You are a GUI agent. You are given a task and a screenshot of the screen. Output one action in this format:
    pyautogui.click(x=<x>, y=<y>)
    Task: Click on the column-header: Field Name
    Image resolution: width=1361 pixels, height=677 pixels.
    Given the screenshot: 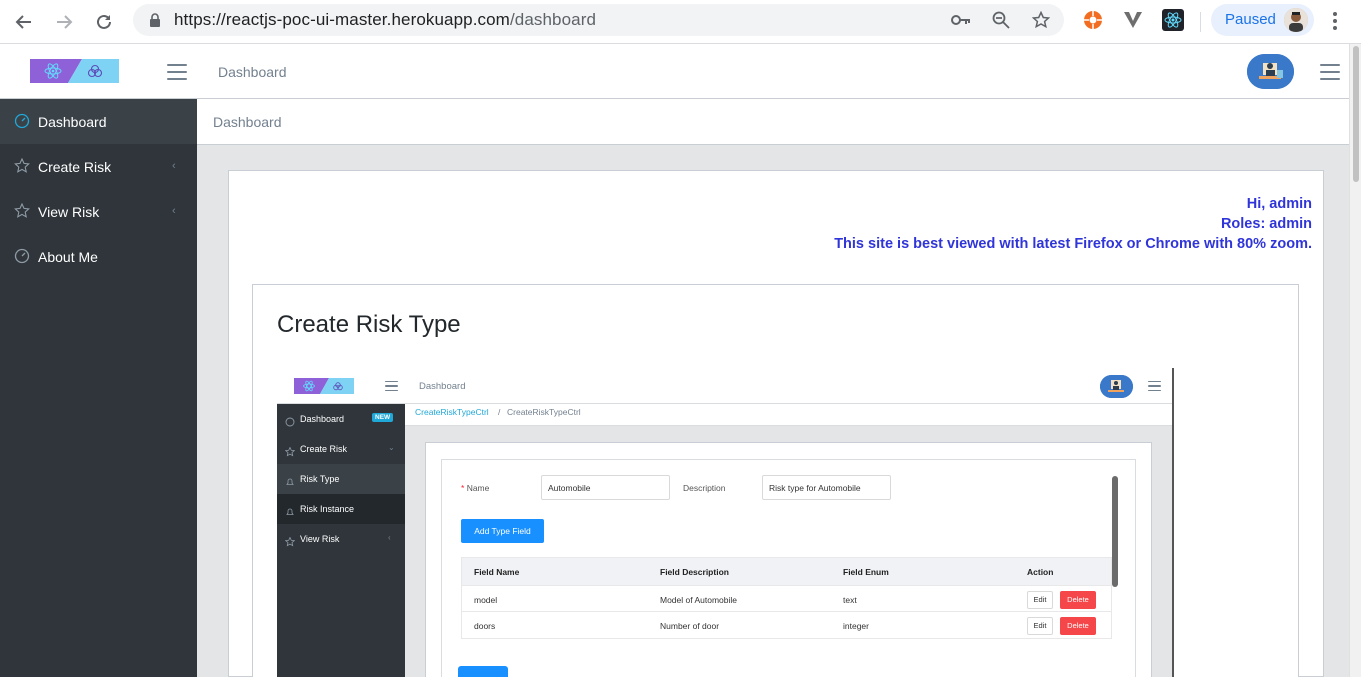 What is the action you would take?
    pyautogui.click(x=497, y=572)
    